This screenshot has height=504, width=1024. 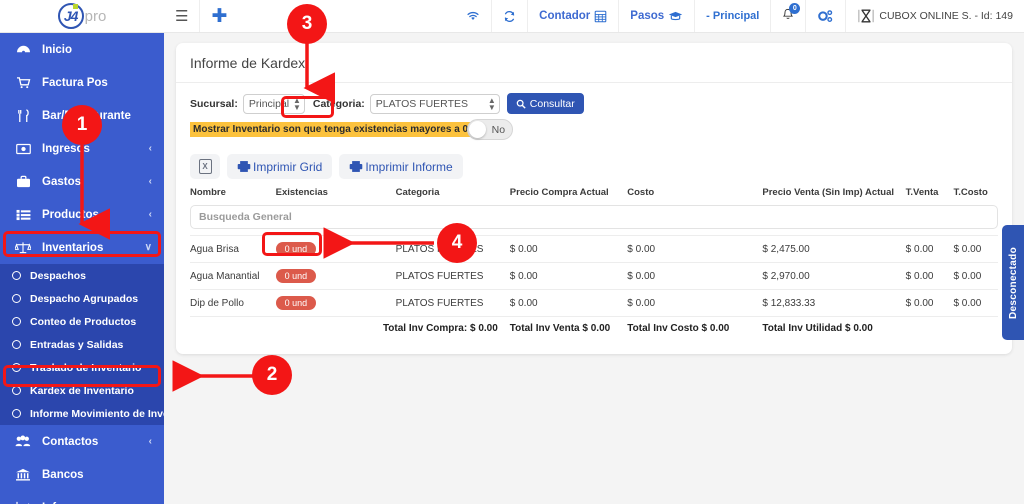 What do you see at coordinates (82, 49) in the screenshot?
I see `sidebar-item-inicio: Inicio` at bounding box center [82, 49].